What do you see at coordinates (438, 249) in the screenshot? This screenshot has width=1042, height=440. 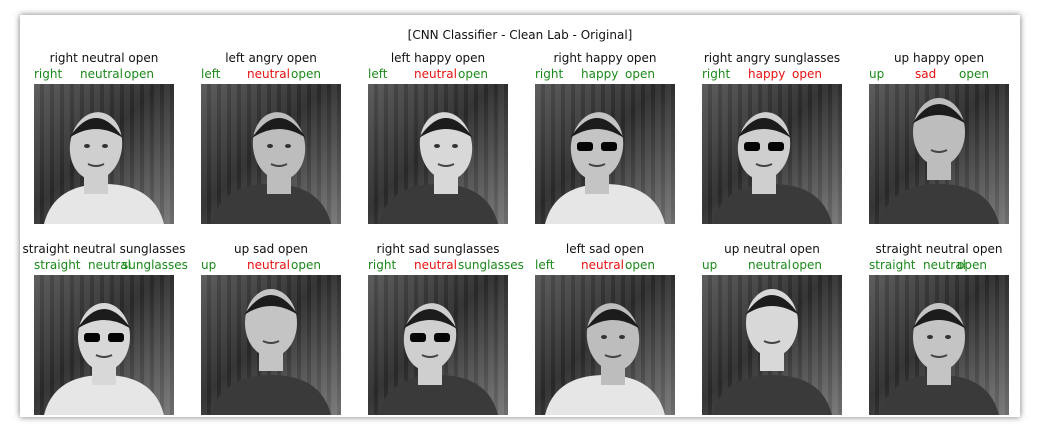 I see `ground-truth-label: right sad sunglasses` at bounding box center [438, 249].